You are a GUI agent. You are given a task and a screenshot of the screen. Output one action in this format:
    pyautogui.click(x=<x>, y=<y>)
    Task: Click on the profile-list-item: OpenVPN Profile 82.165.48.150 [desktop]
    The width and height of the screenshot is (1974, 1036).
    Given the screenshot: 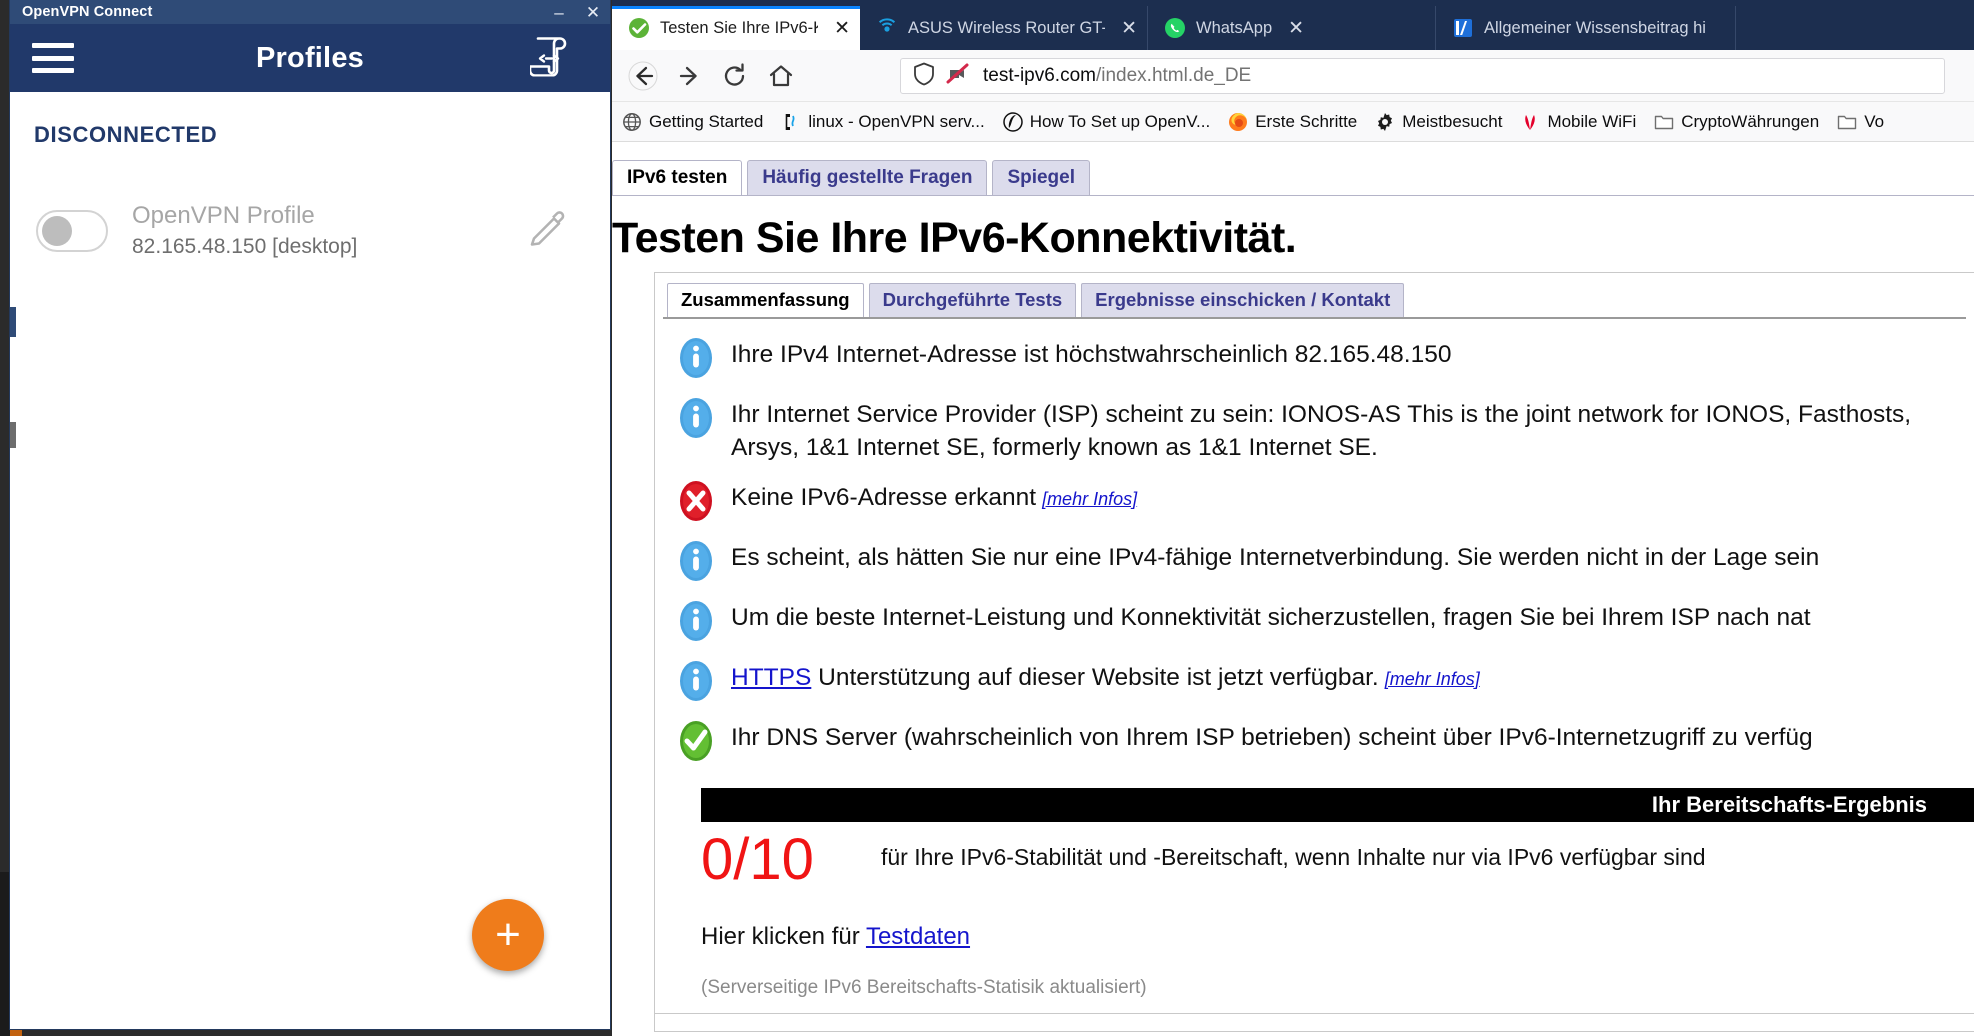 What is the action you would take?
    pyautogui.click(x=310, y=231)
    